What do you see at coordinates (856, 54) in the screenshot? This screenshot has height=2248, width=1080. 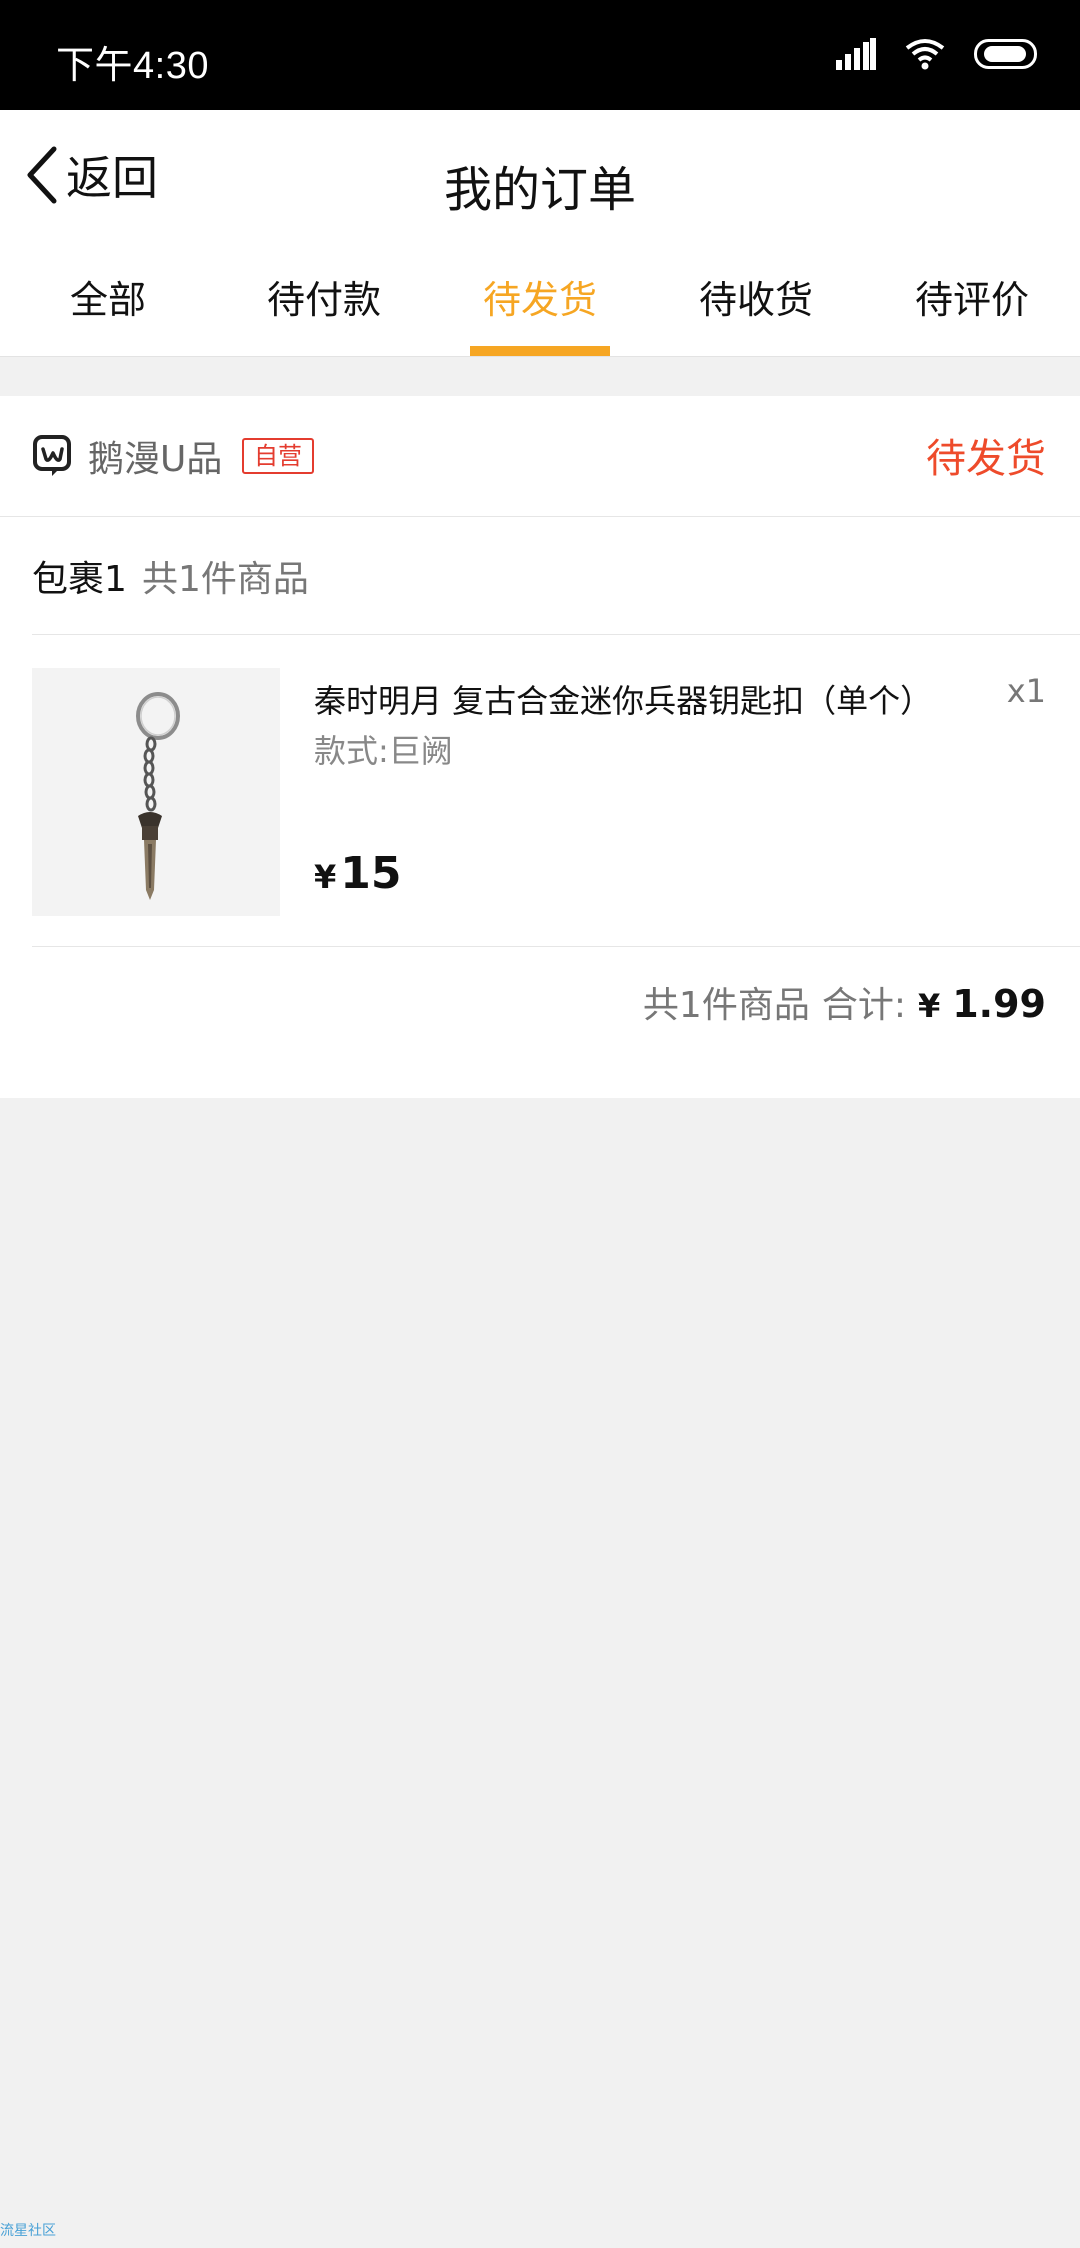 I see `signal-icon` at bounding box center [856, 54].